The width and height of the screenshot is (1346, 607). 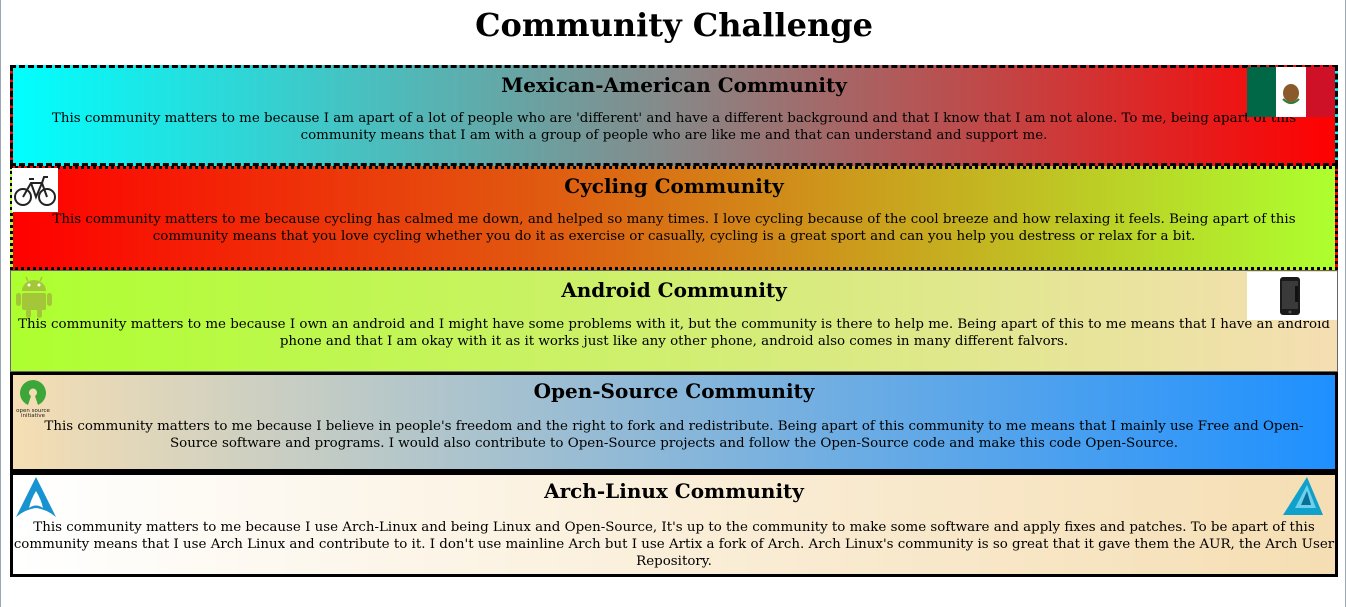 What do you see at coordinates (1292, 296) in the screenshot?
I see `smartphone-icon` at bounding box center [1292, 296].